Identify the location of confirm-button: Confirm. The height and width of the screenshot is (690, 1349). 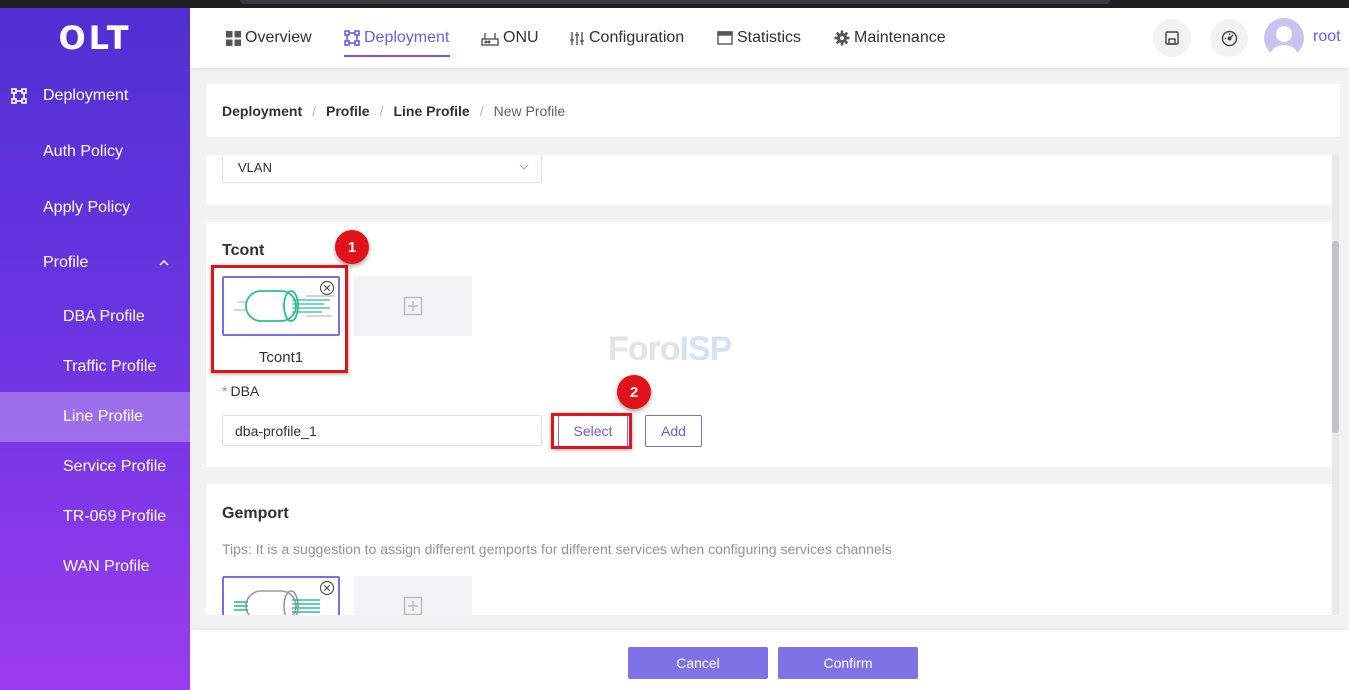
(848, 663).